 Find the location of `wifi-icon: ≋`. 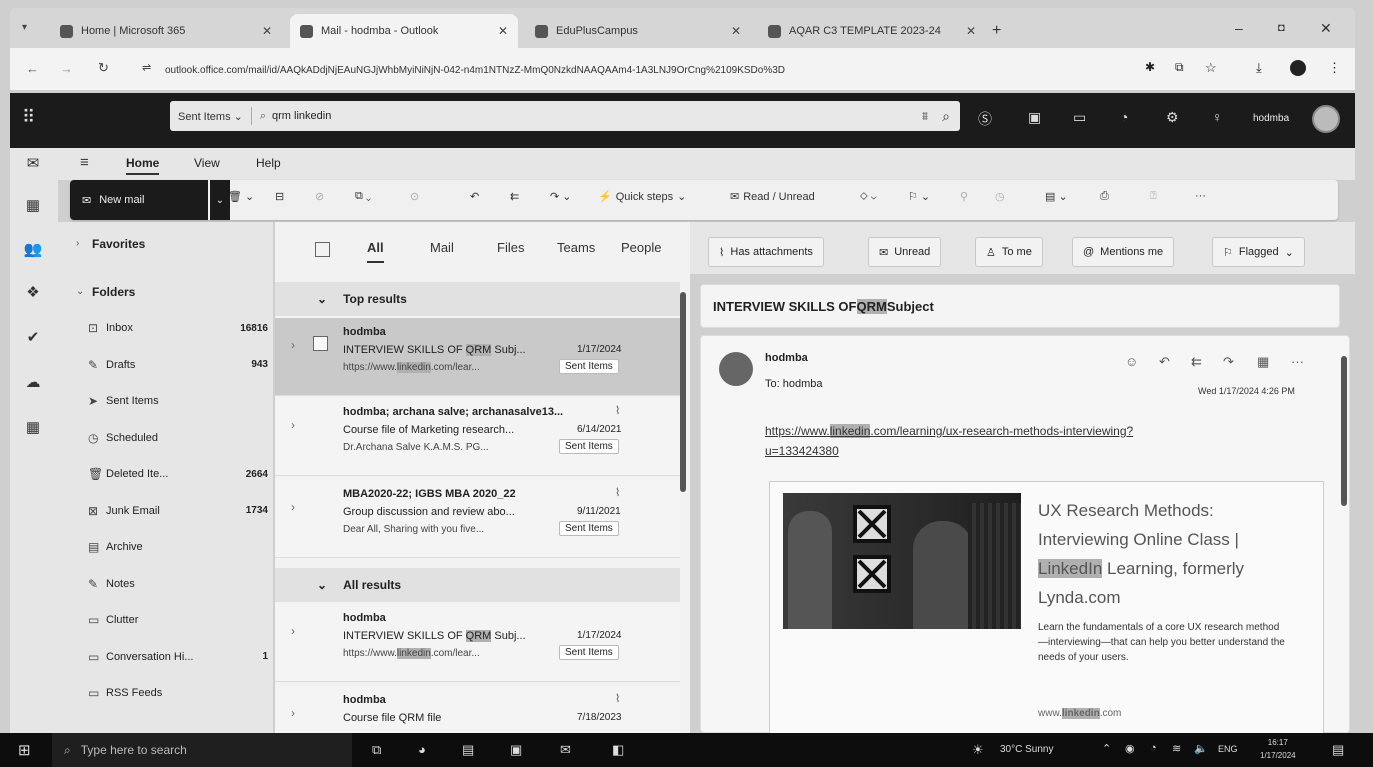

wifi-icon: ≋ is located at coordinates (1176, 748).